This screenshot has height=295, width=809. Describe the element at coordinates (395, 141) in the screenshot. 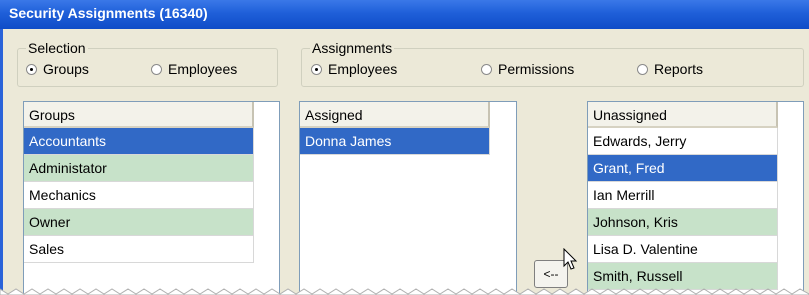

I see `list-item: Donna James` at that location.